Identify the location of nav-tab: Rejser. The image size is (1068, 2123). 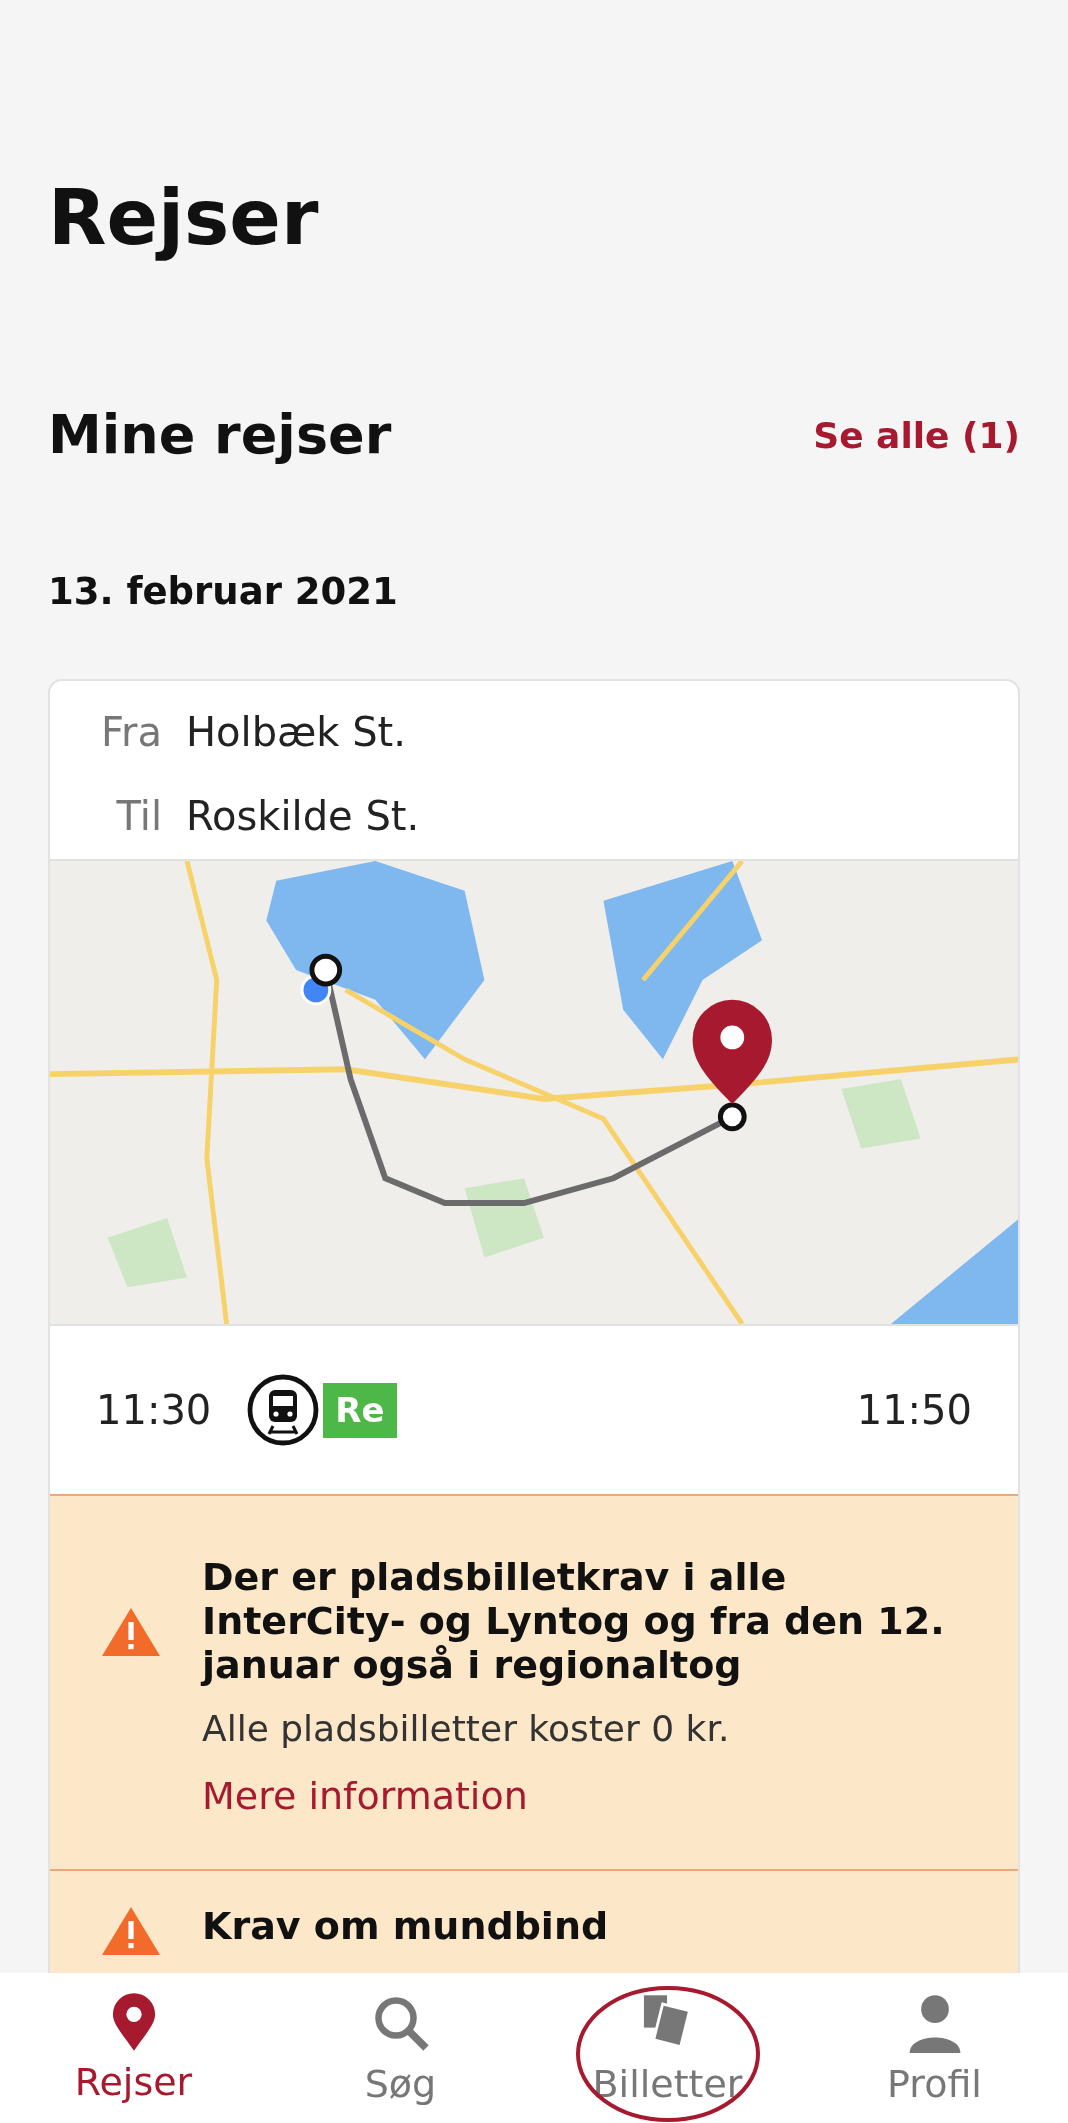
(133, 2048).